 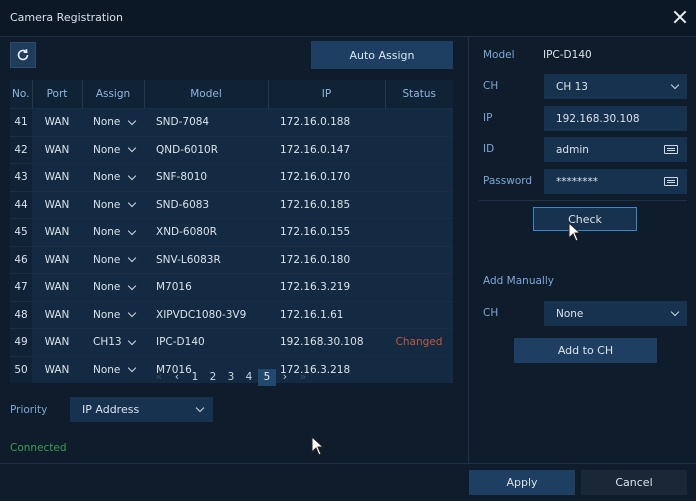 What do you see at coordinates (567, 55) in the screenshot?
I see `model-value: IPC-D140` at bounding box center [567, 55].